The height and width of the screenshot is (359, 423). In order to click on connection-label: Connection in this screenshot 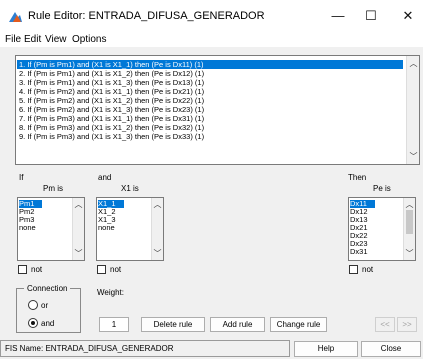, I will do `click(47, 288)`.